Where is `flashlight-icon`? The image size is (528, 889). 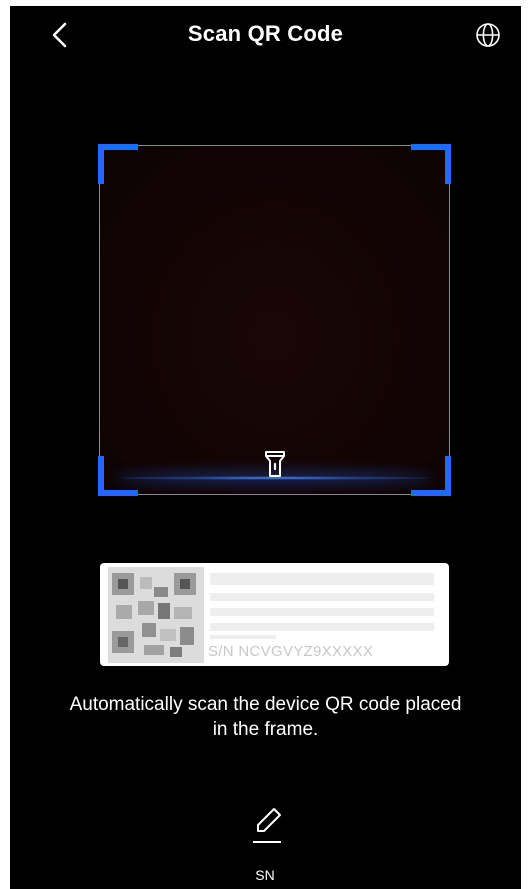
flashlight-icon is located at coordinates (275, 464).